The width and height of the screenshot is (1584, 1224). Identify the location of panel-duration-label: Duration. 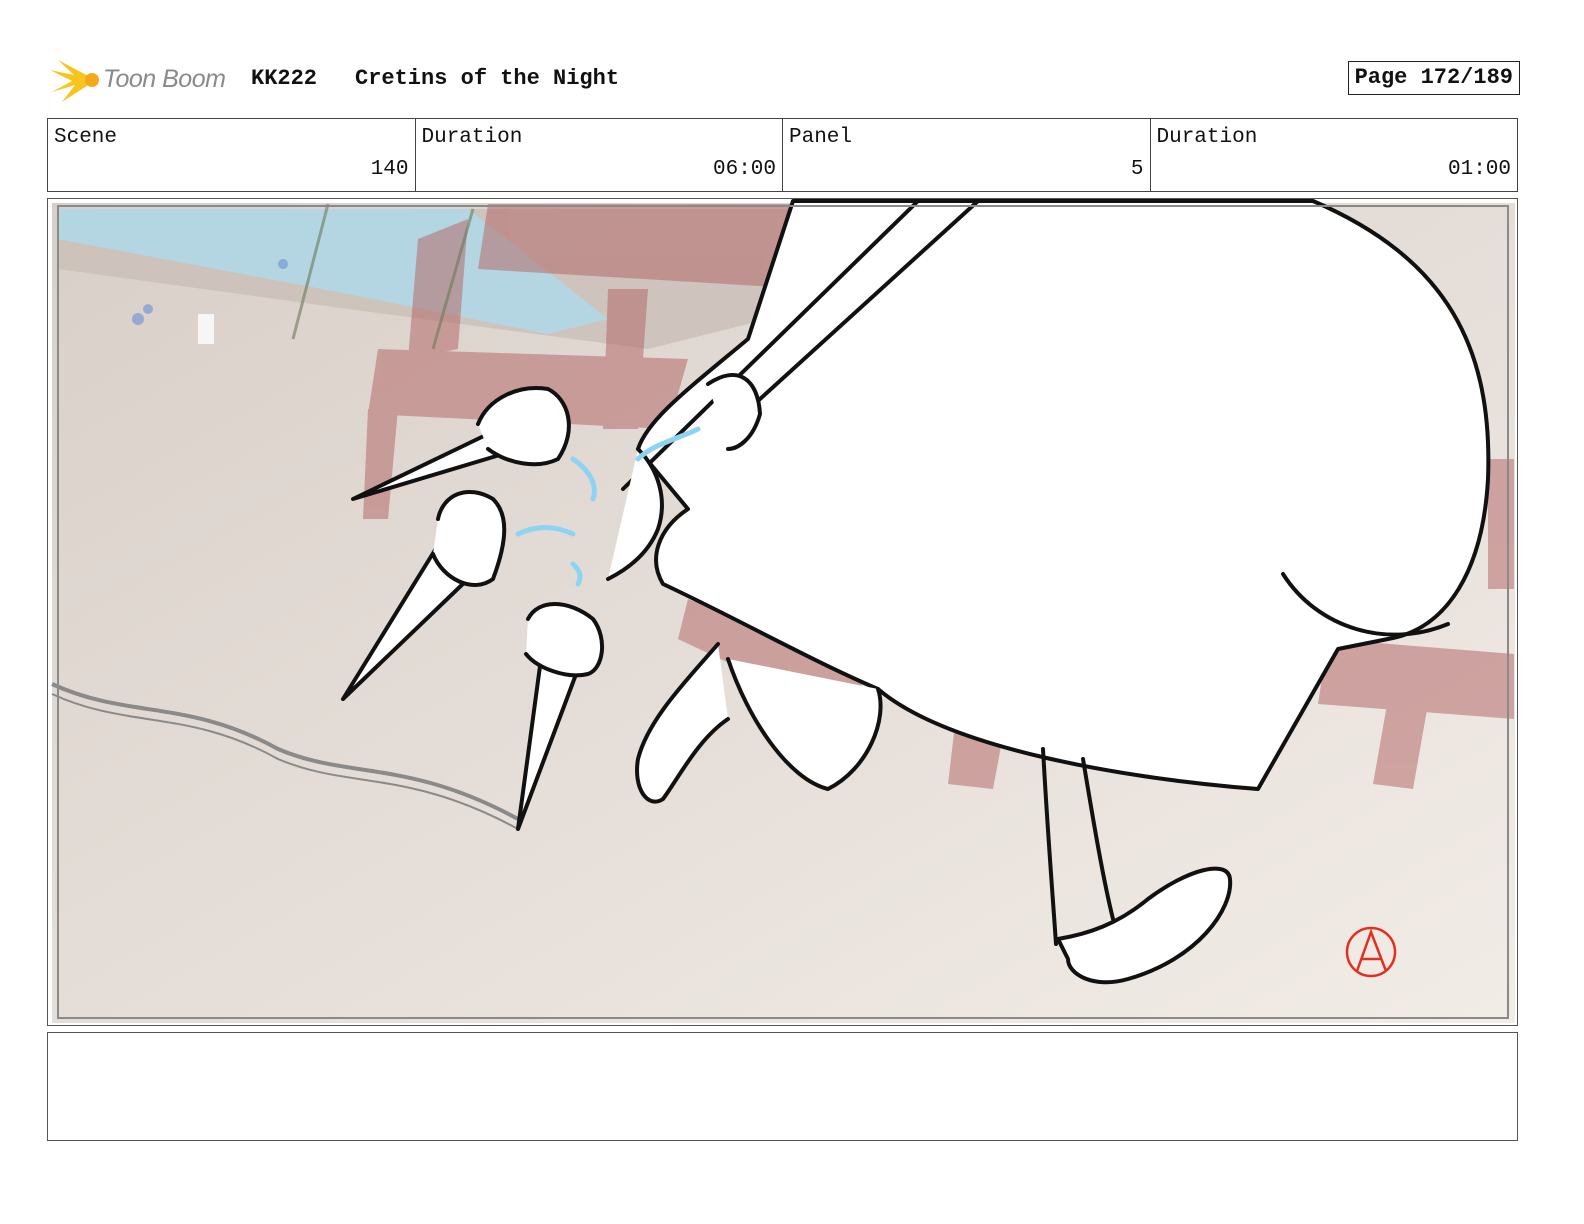
(1207, 137).